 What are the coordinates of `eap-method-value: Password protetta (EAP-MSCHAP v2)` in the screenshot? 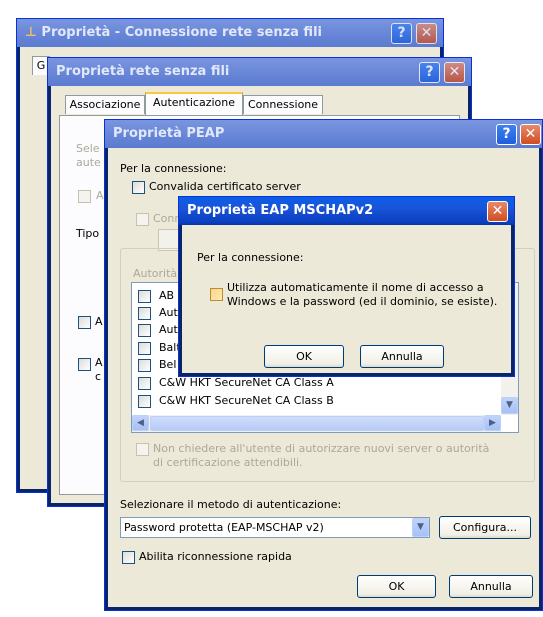 It's located at (224, 527).